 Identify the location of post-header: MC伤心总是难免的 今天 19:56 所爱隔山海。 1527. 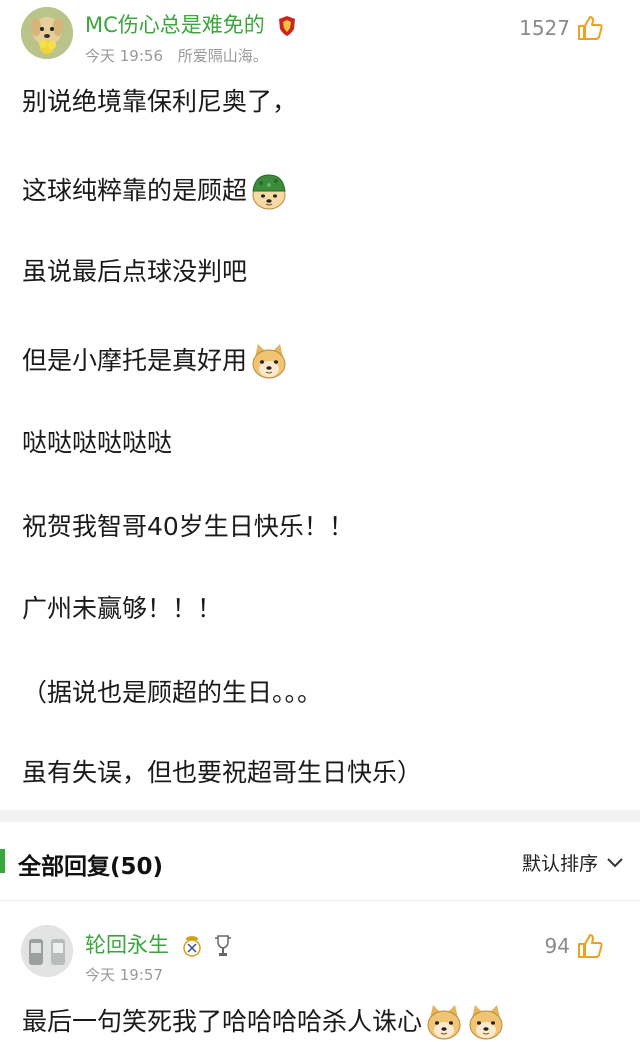
(320, 36).